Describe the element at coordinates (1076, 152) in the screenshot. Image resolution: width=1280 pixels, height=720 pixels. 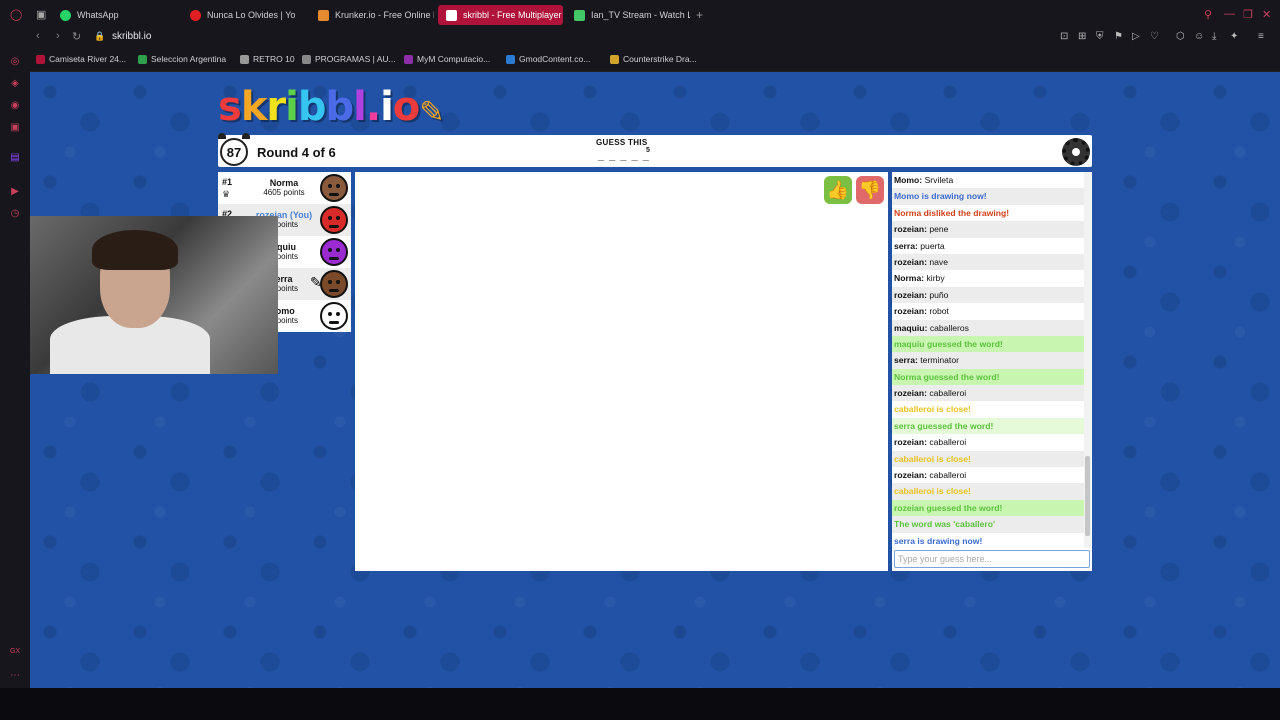
I see `settings-gear-icon` at that location.